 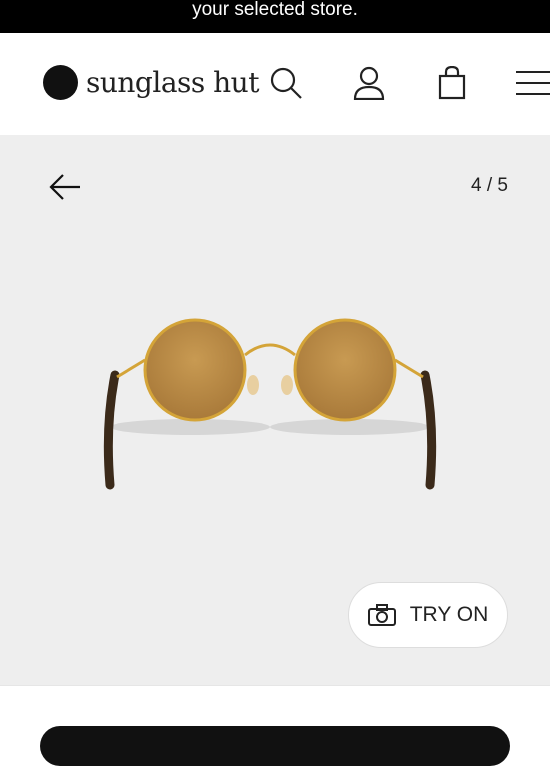 I want to click on user-icon, so click(x=369, y=83).